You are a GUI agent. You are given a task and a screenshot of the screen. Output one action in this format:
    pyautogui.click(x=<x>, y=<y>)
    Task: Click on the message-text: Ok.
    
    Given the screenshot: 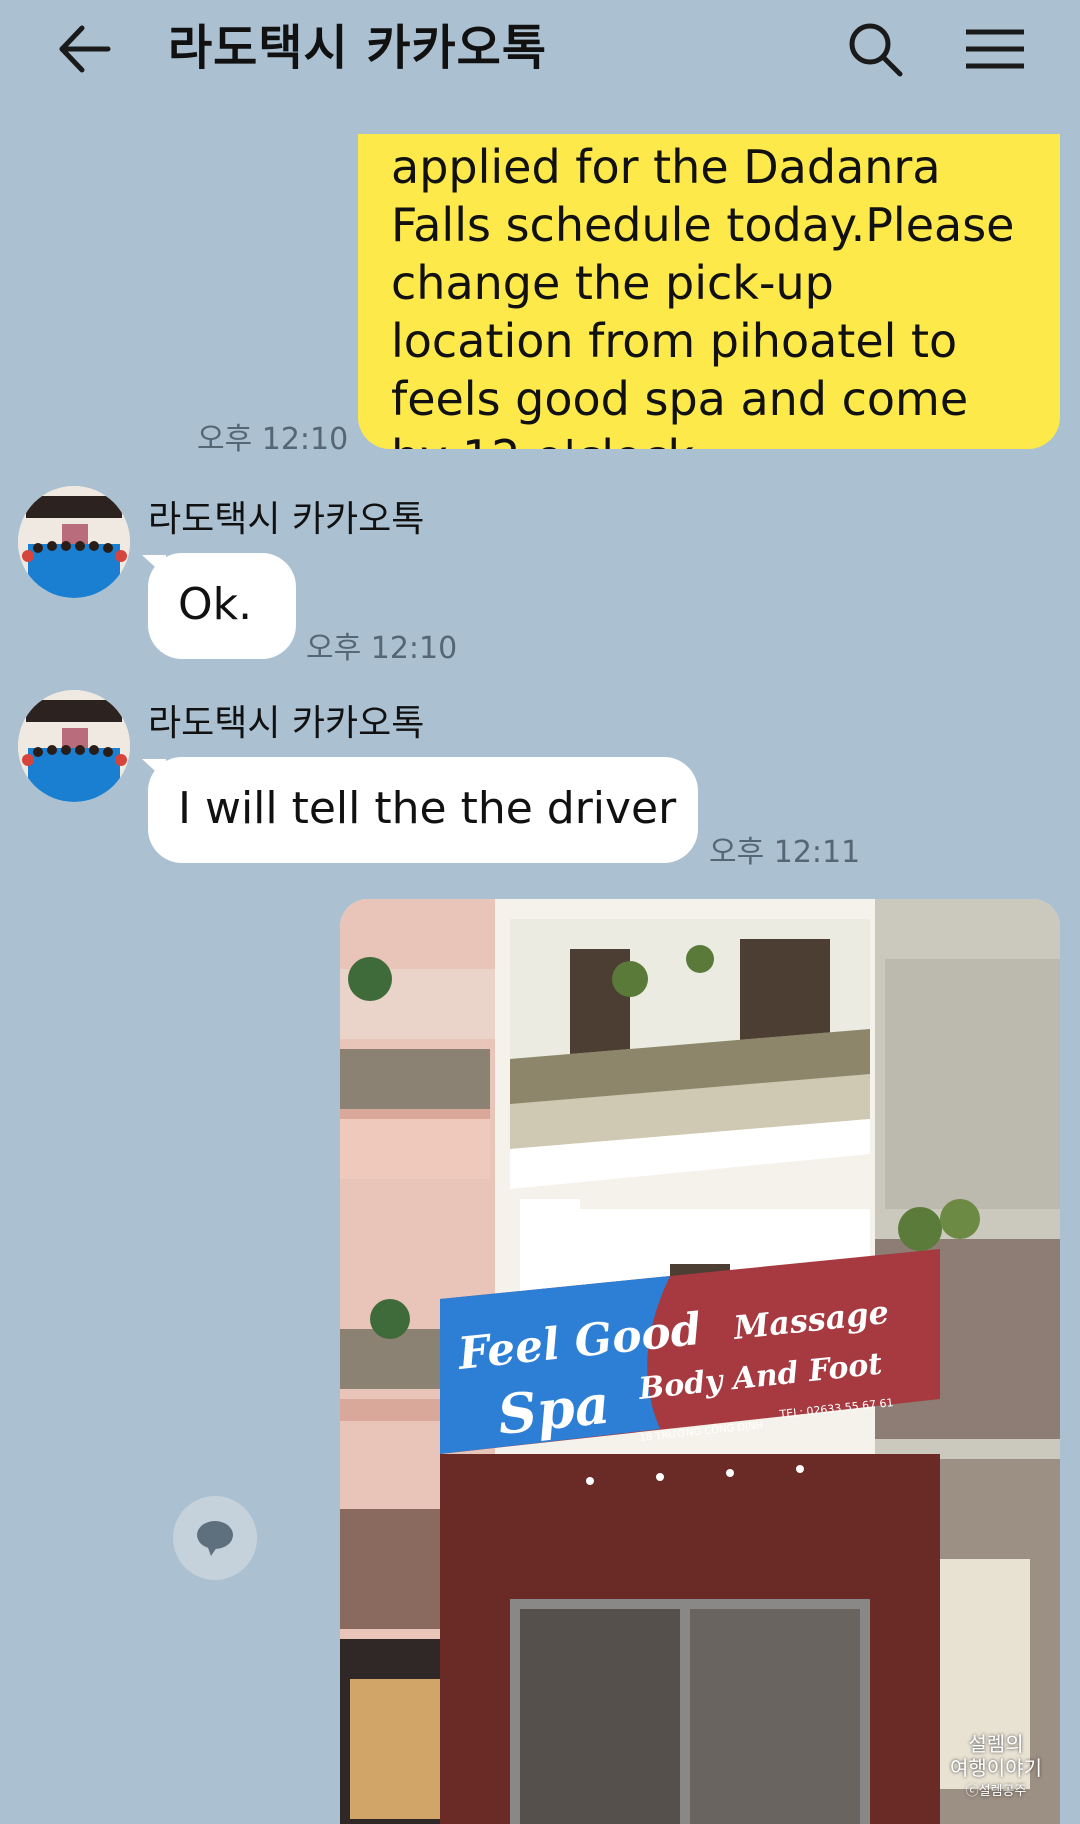 What is the action you would take?
    pyautogui.click(x=215, y=604)
    